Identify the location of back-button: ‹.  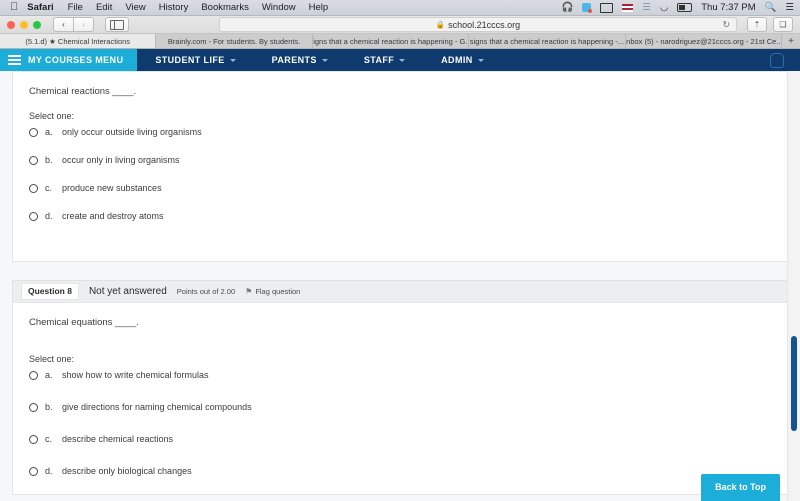
(63, 24).